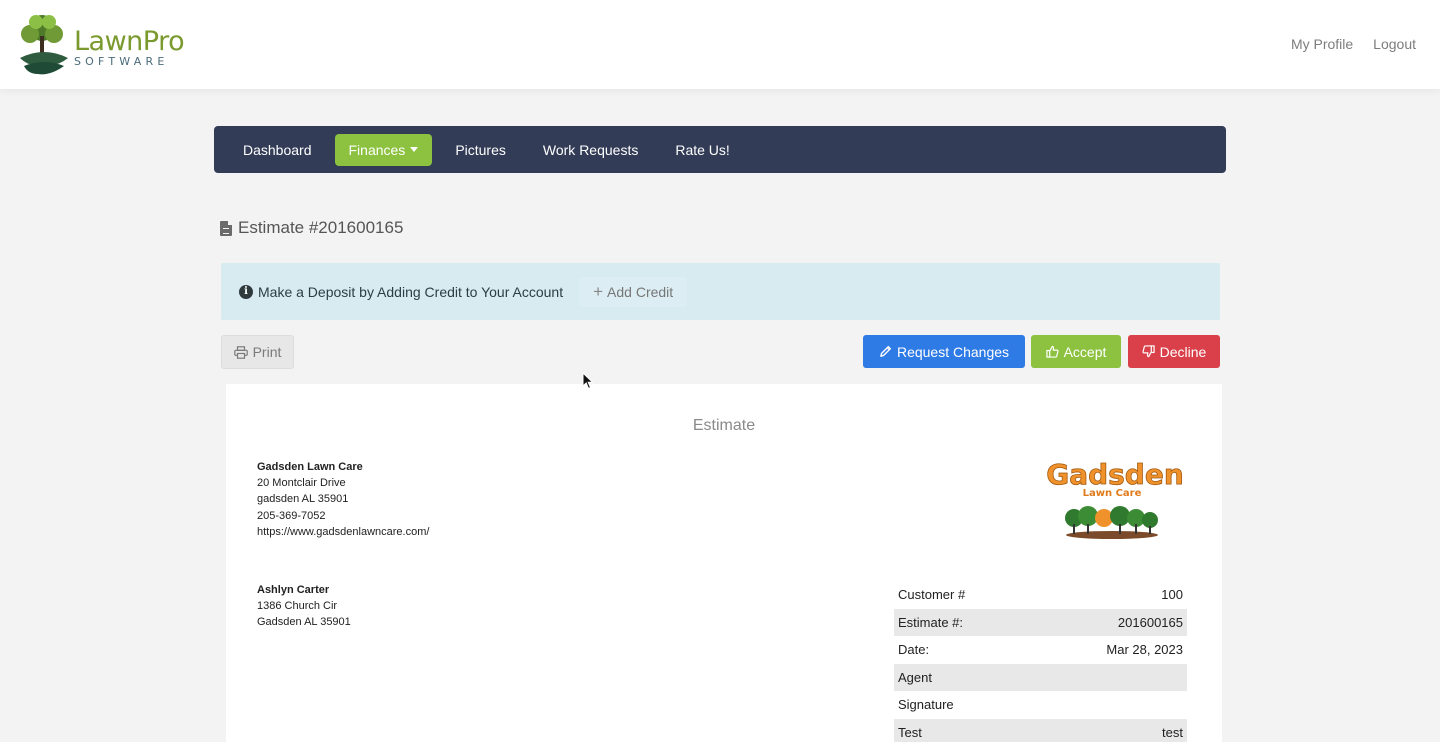 This screenshot has height=742, width=1440. What do you see at coordinates (1150, 622) in the screenshot?
I see `info-value: 201600165` at bounding box center [1150, 622].